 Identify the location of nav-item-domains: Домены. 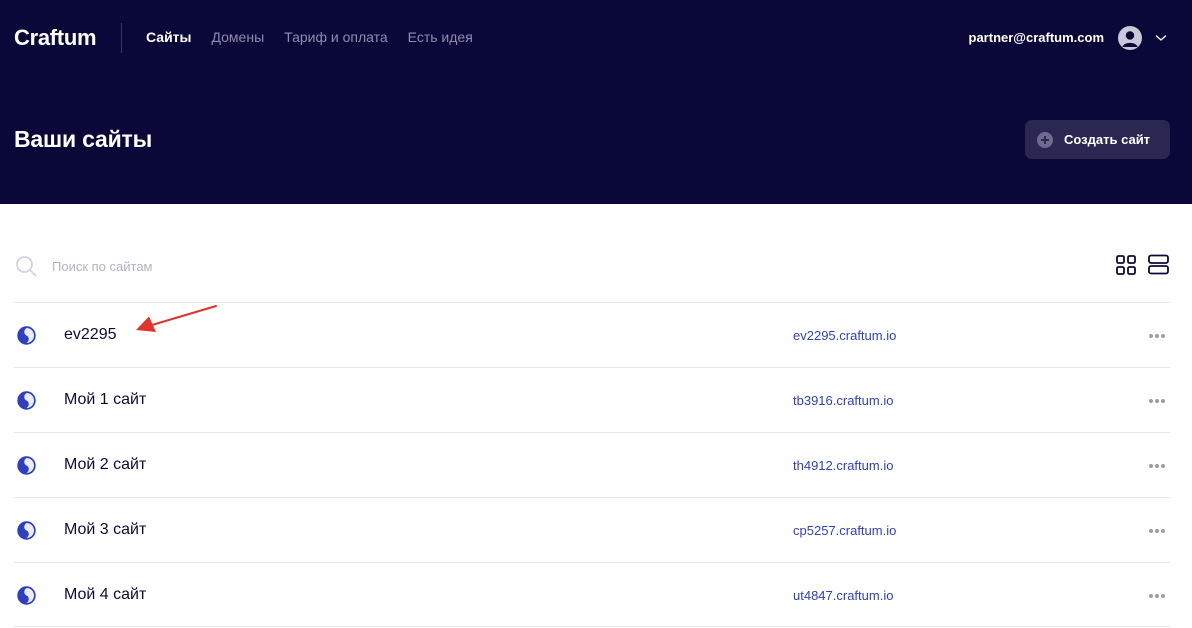
(238, 37).